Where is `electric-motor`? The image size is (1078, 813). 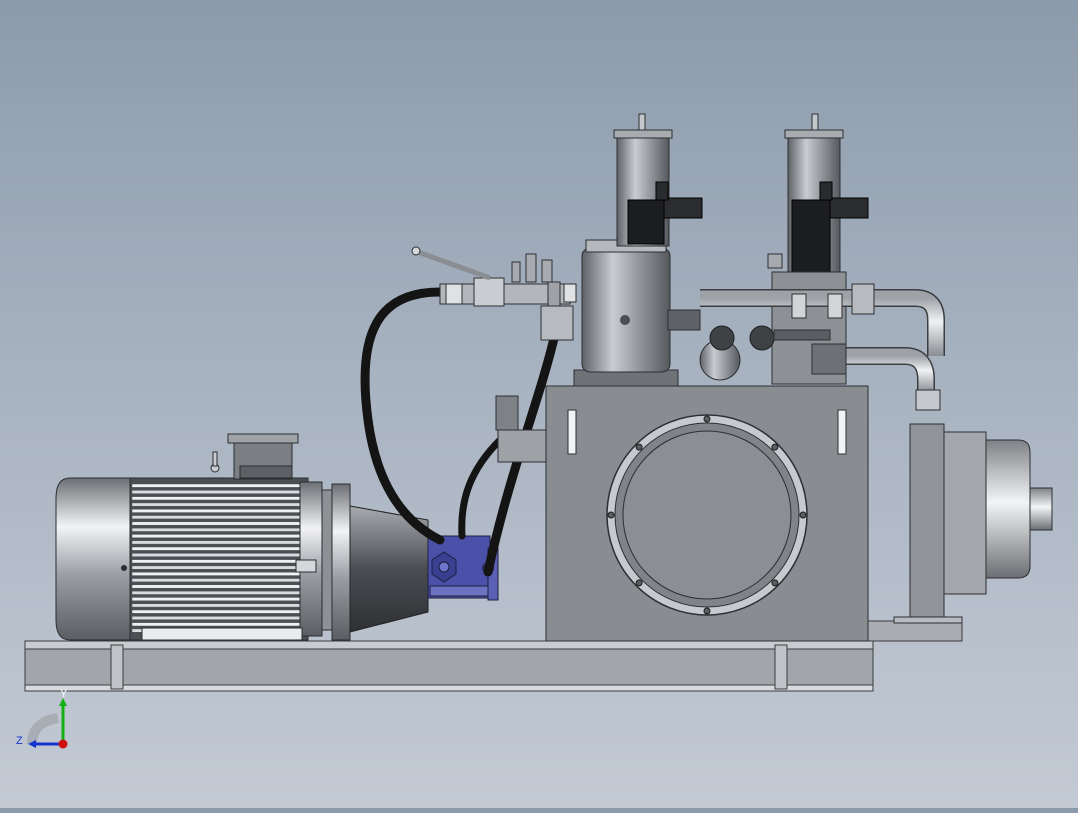
electric-motor is located at coordinates (203, 537).